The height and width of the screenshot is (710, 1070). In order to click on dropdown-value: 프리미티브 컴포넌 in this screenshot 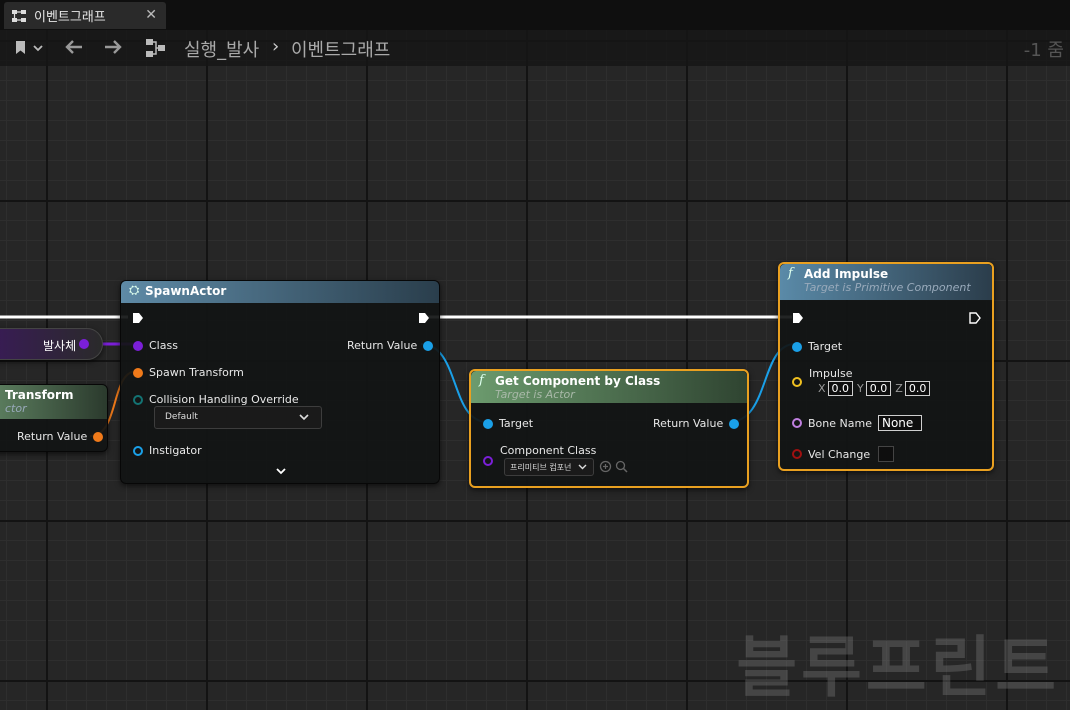, I will do `click(541, 467)`.